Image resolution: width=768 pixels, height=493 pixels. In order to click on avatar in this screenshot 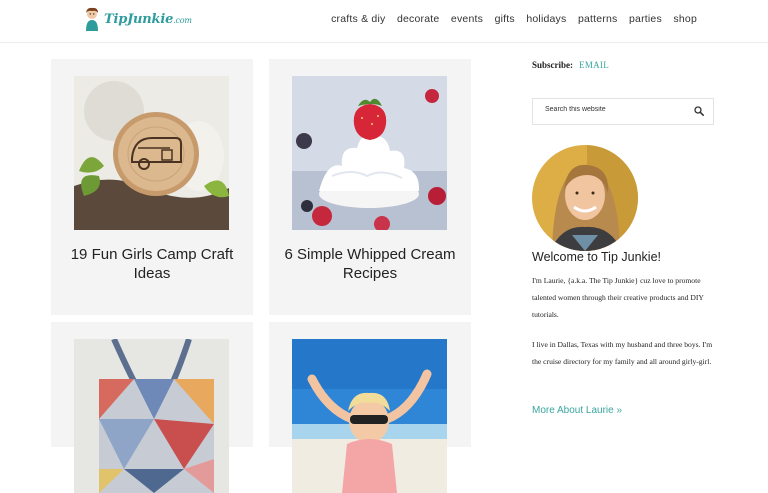, I will do `click(585, 198)`.